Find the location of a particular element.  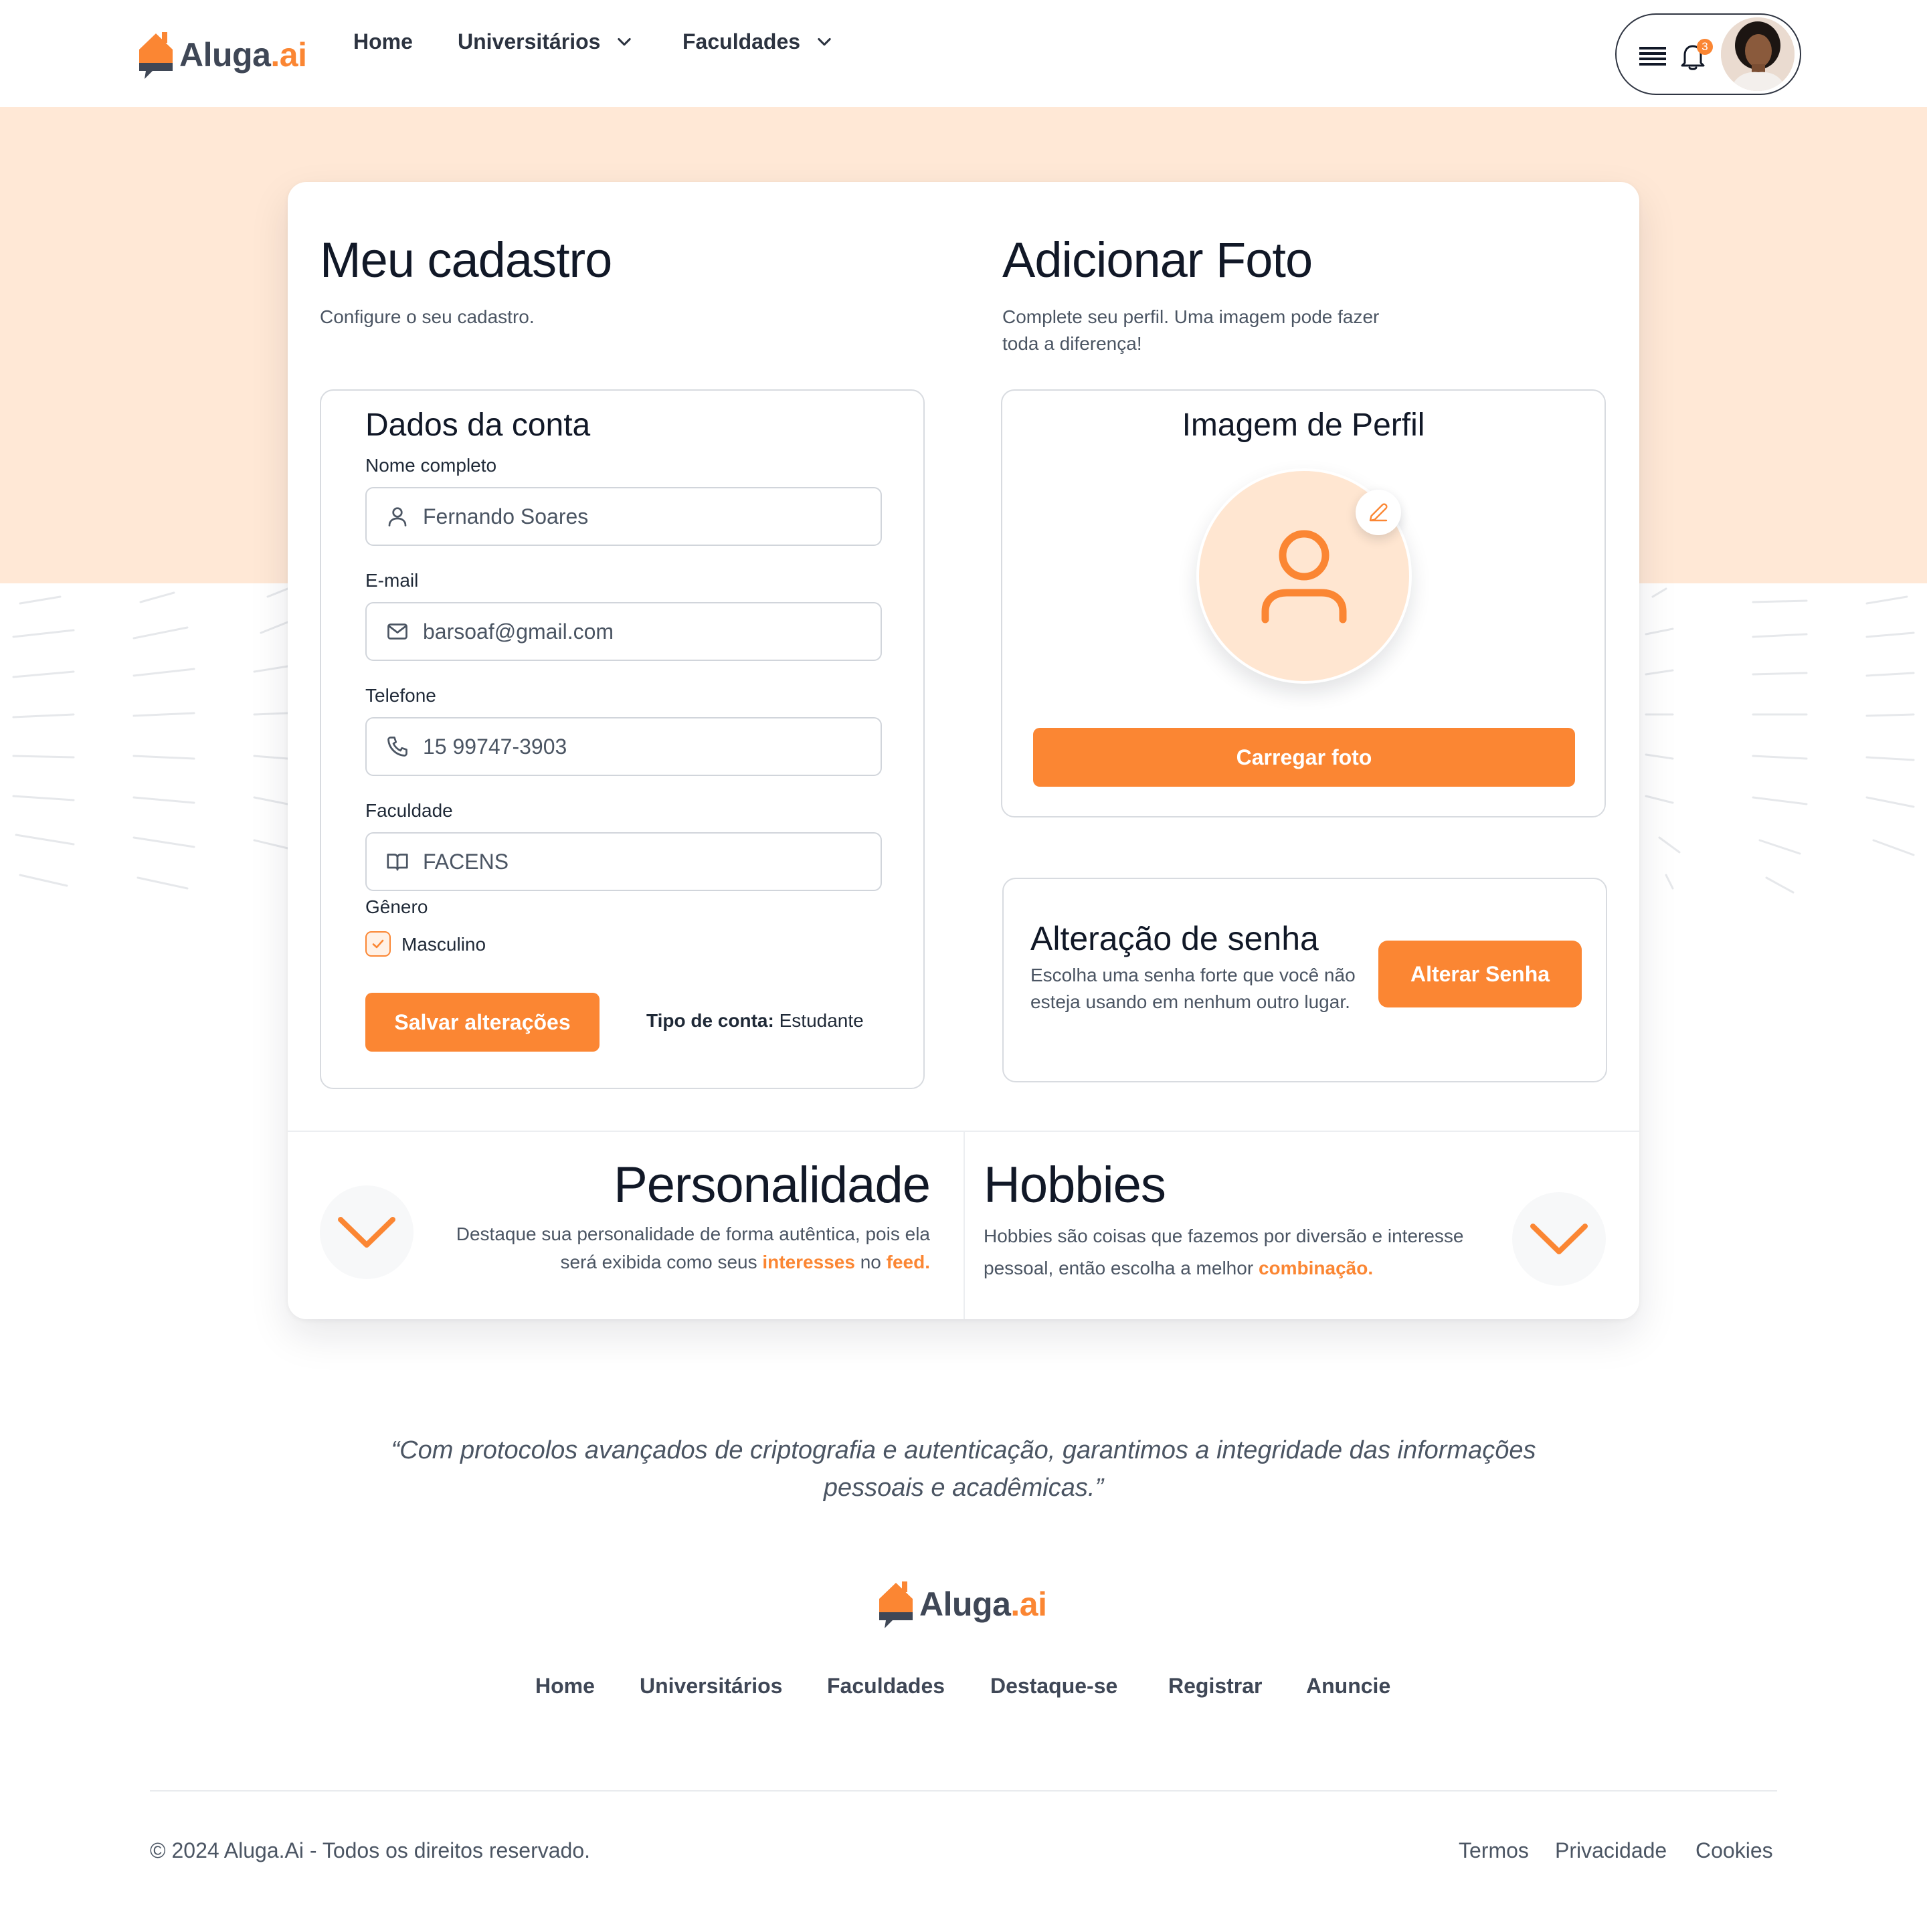

avatar is located at coordinates (1758, 54).